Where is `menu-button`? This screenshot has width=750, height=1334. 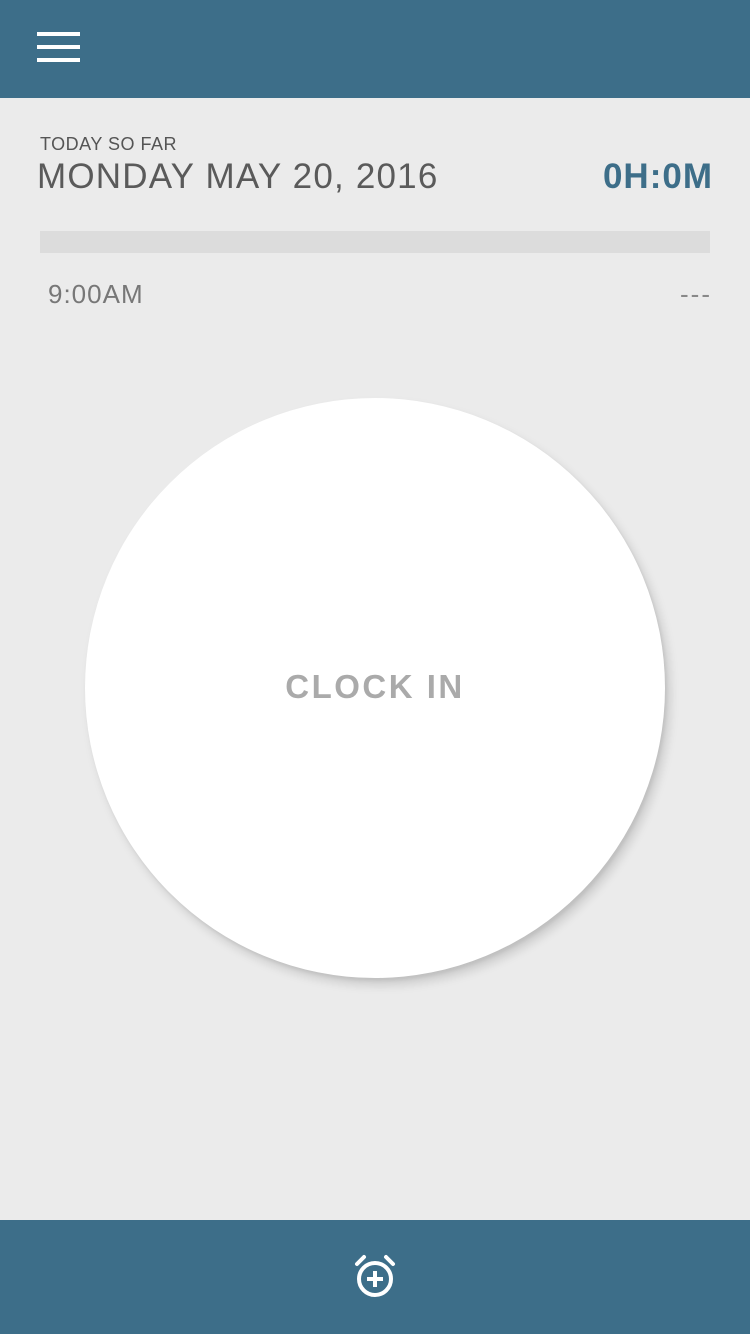 menu-button is located at coordinates (59, 49).